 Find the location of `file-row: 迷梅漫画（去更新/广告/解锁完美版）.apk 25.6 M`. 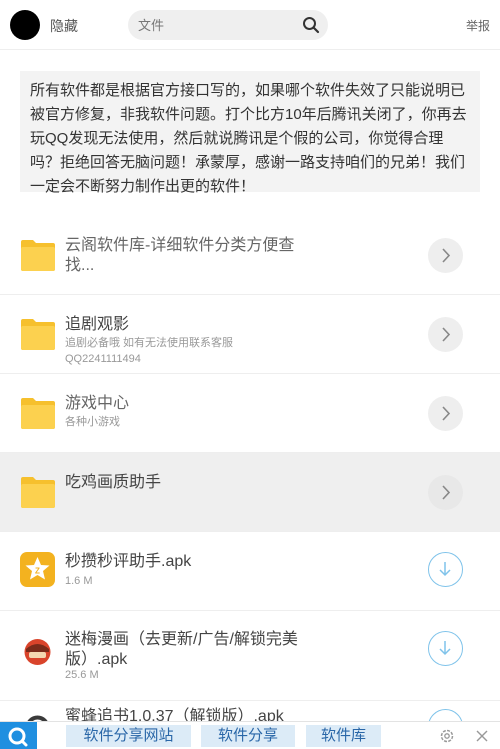

file-row: 迷梅漫画（去更新/广告/解锁完美版）.apk 25.6 M is located at coordinates (250, 656).